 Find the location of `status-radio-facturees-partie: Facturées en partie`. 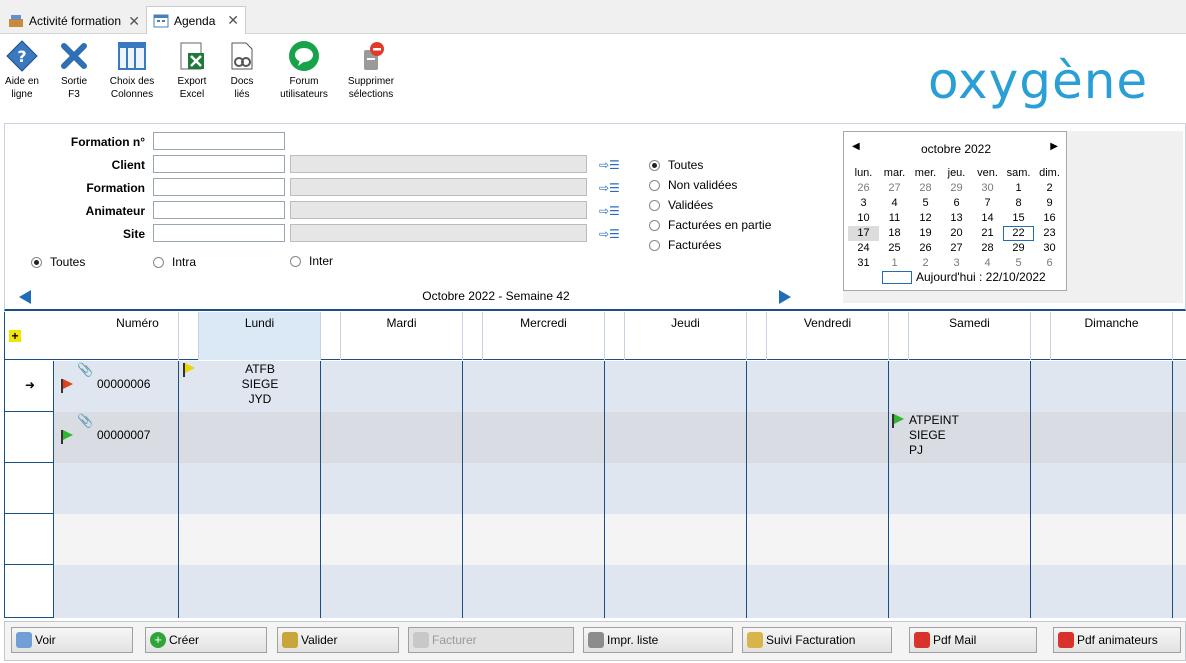

status-radio-facturees-partie: Facturées en partie is located at coordinates (710, 225).